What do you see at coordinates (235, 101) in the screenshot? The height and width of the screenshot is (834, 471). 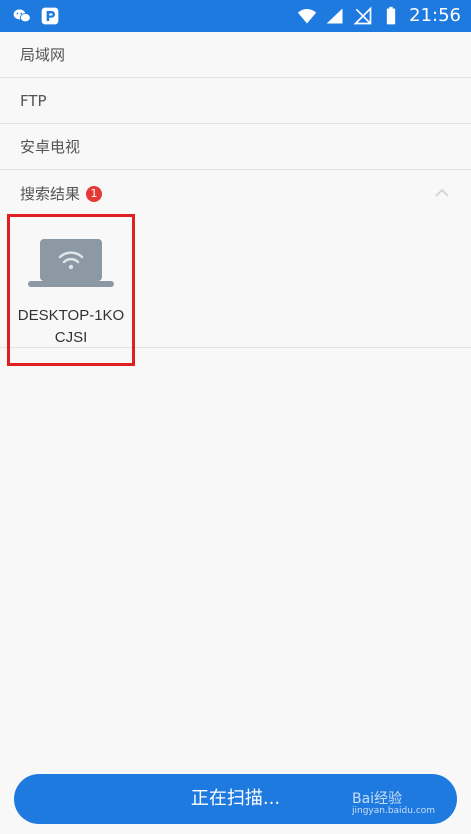 I see `list-item-ftp: FTP` at bounding box center [235, 101].